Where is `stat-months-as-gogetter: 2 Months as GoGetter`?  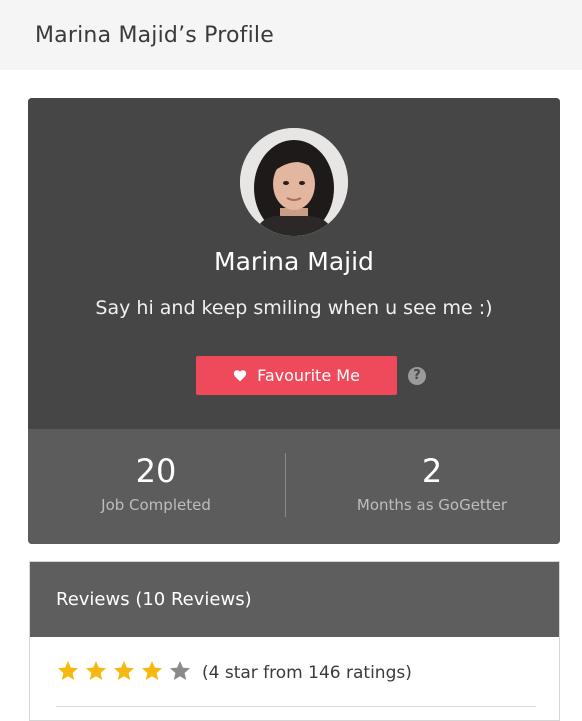
stat-months-as-gogetter: 2 Months as GoGetter is located at coordinates (432, 486).